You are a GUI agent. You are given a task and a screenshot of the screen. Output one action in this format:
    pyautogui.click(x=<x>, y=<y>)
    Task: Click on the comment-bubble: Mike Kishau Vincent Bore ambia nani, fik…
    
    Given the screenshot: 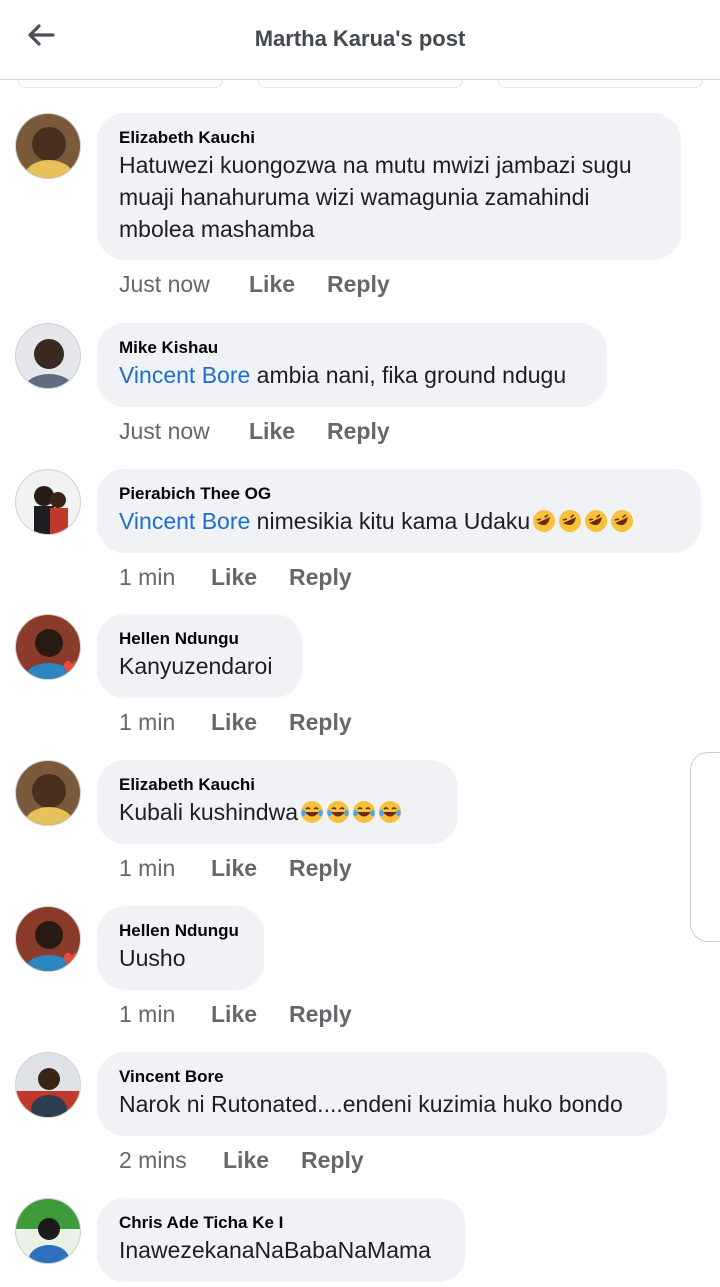 What is the action you would take?
    pyautogui.click(x=352, y=365)
    